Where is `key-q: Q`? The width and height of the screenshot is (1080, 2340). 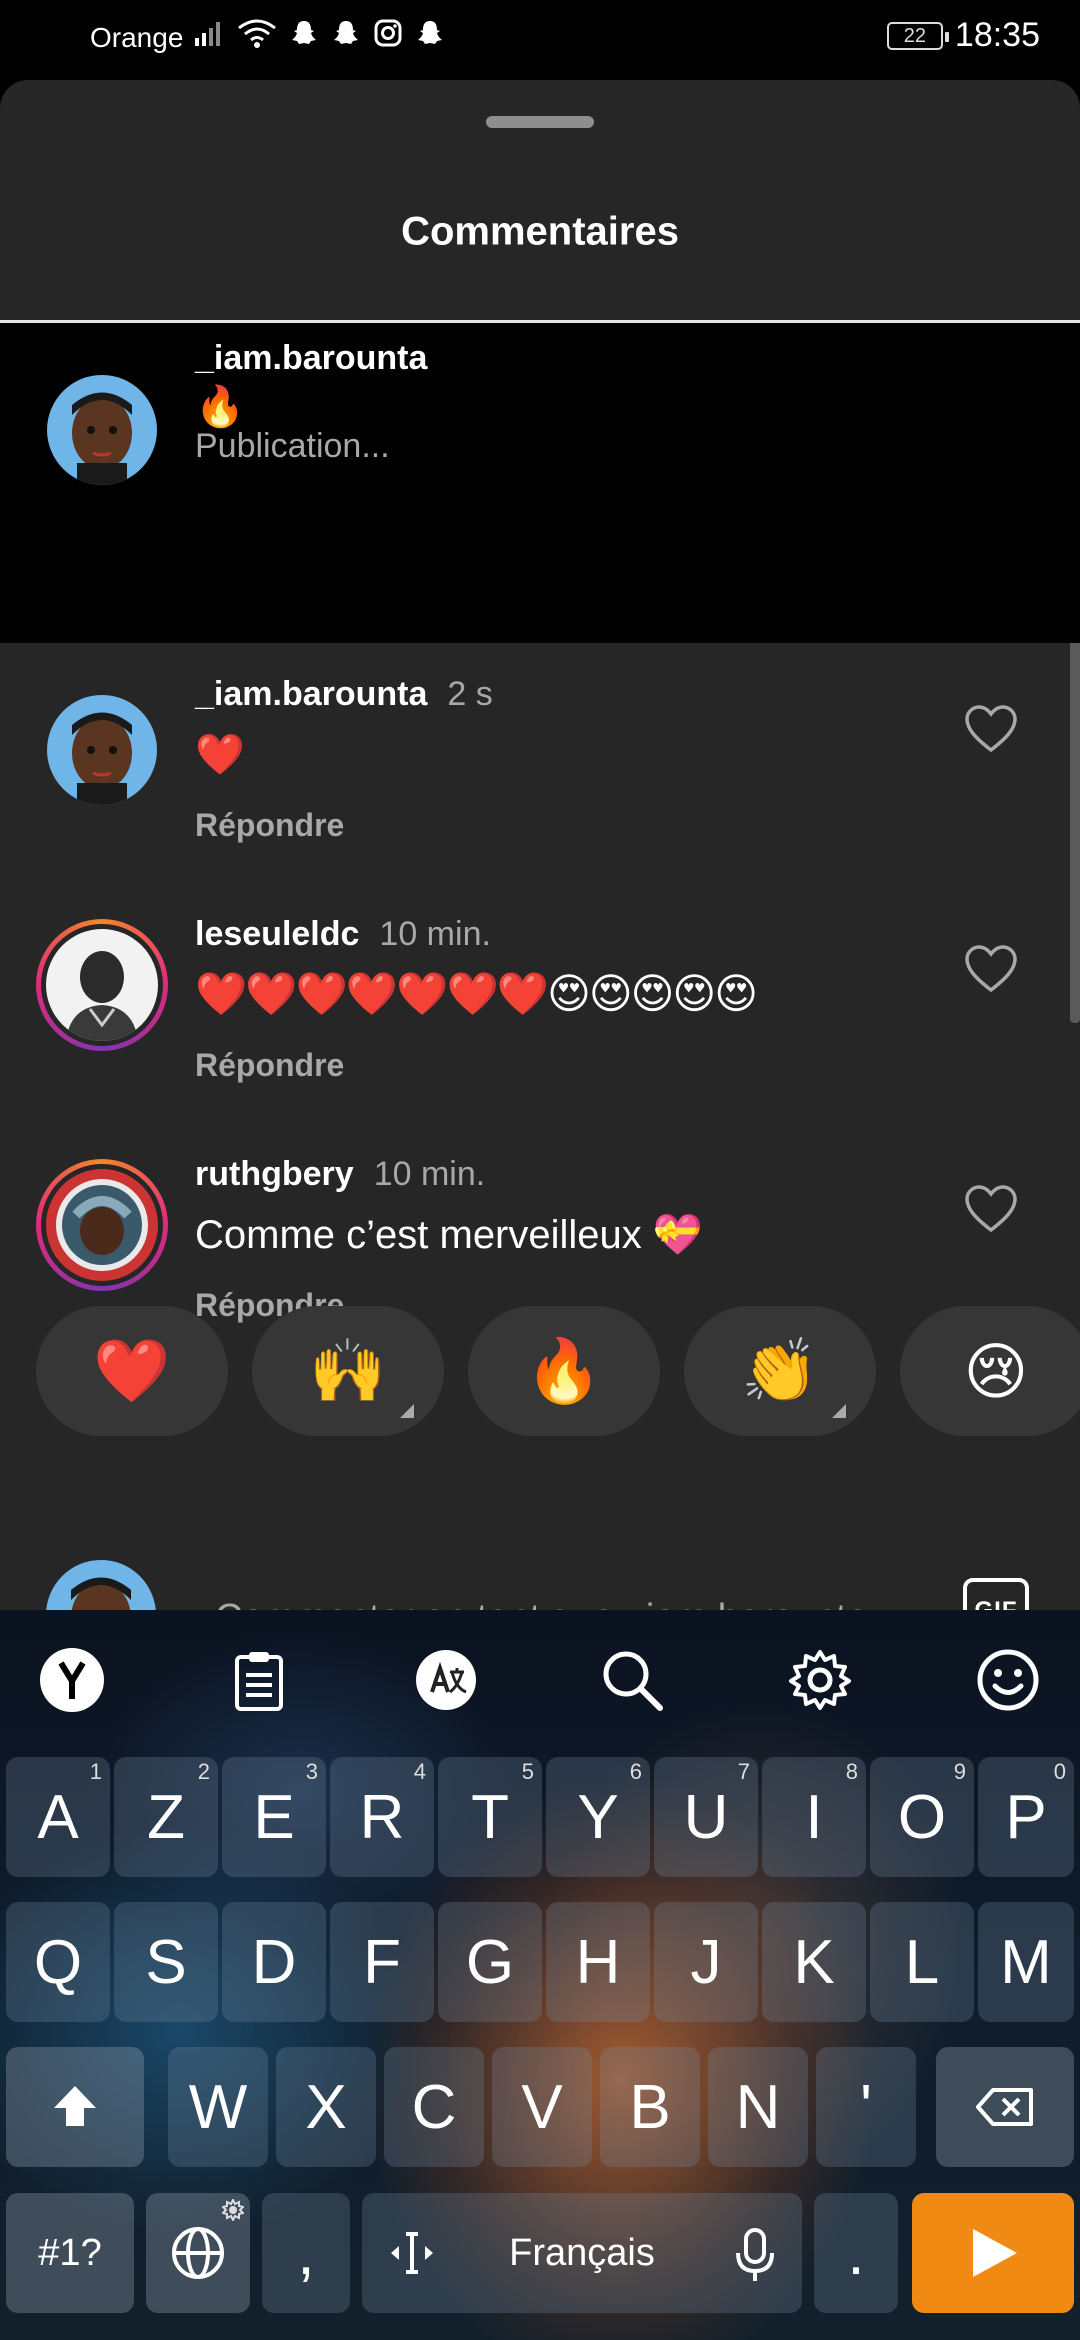
key-q: Q is located at coordinates (58, 1962).